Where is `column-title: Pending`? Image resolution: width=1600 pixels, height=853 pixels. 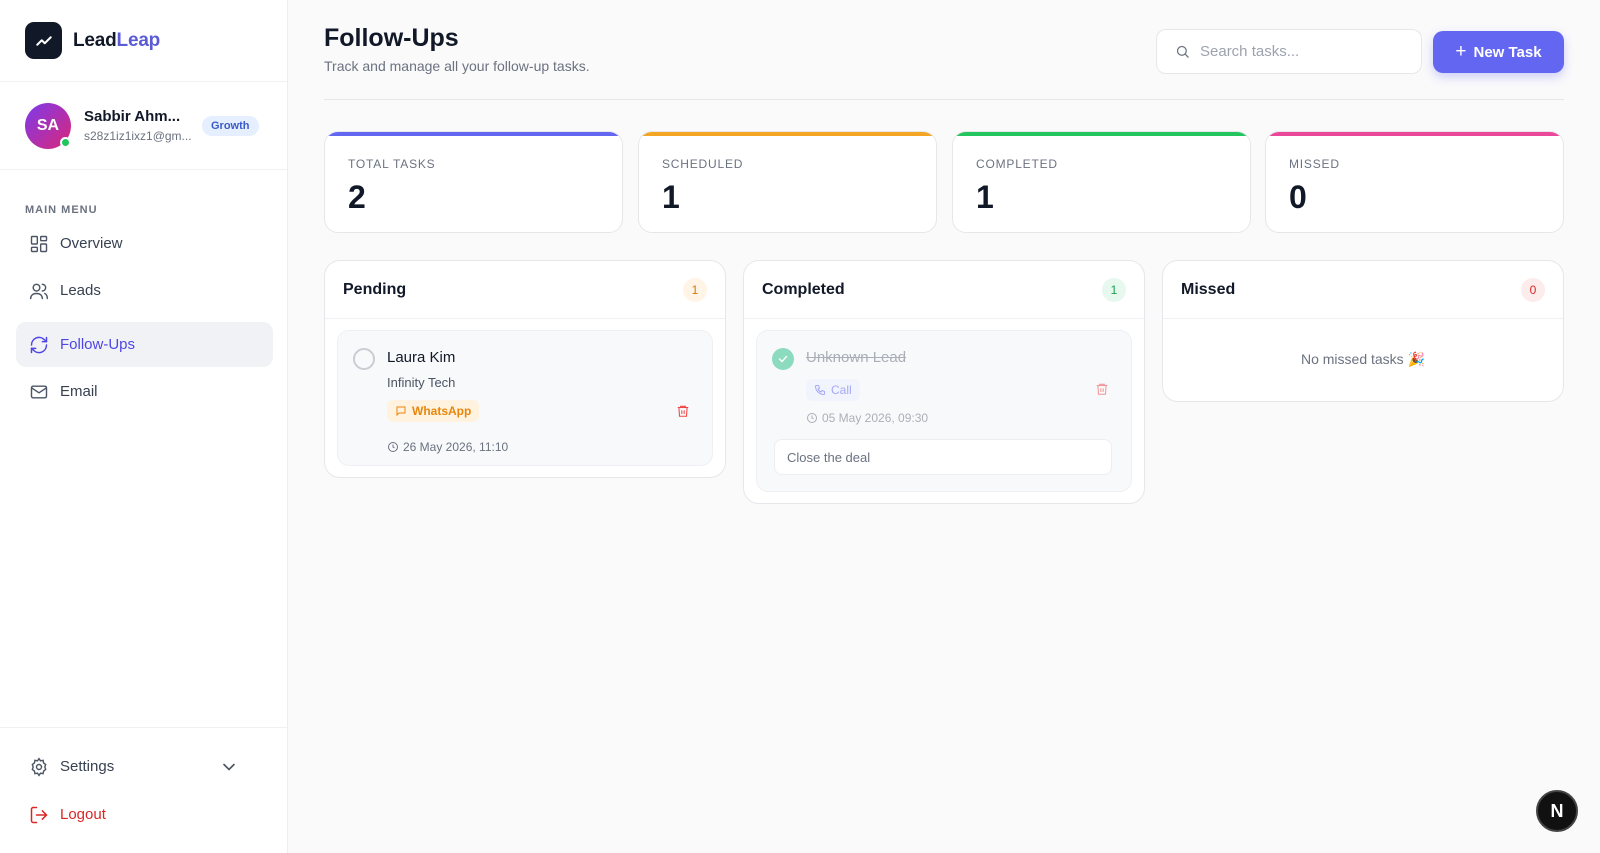 column-title: Pending is located at coordinates (375, 289).